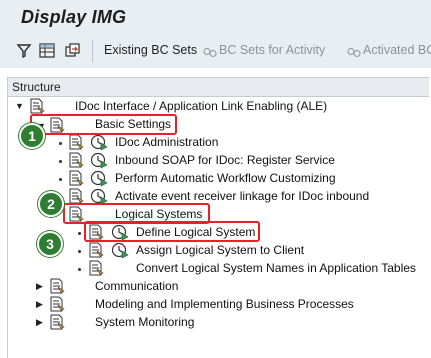  Describe the element at coordinates (210, 52) in the screenshot. I see `bc-sets-for-activity-icon` at that location.